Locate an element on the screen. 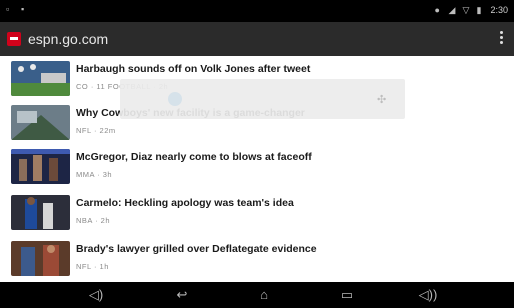  url-text: espn.go.com is located at coordinates (68, 39).